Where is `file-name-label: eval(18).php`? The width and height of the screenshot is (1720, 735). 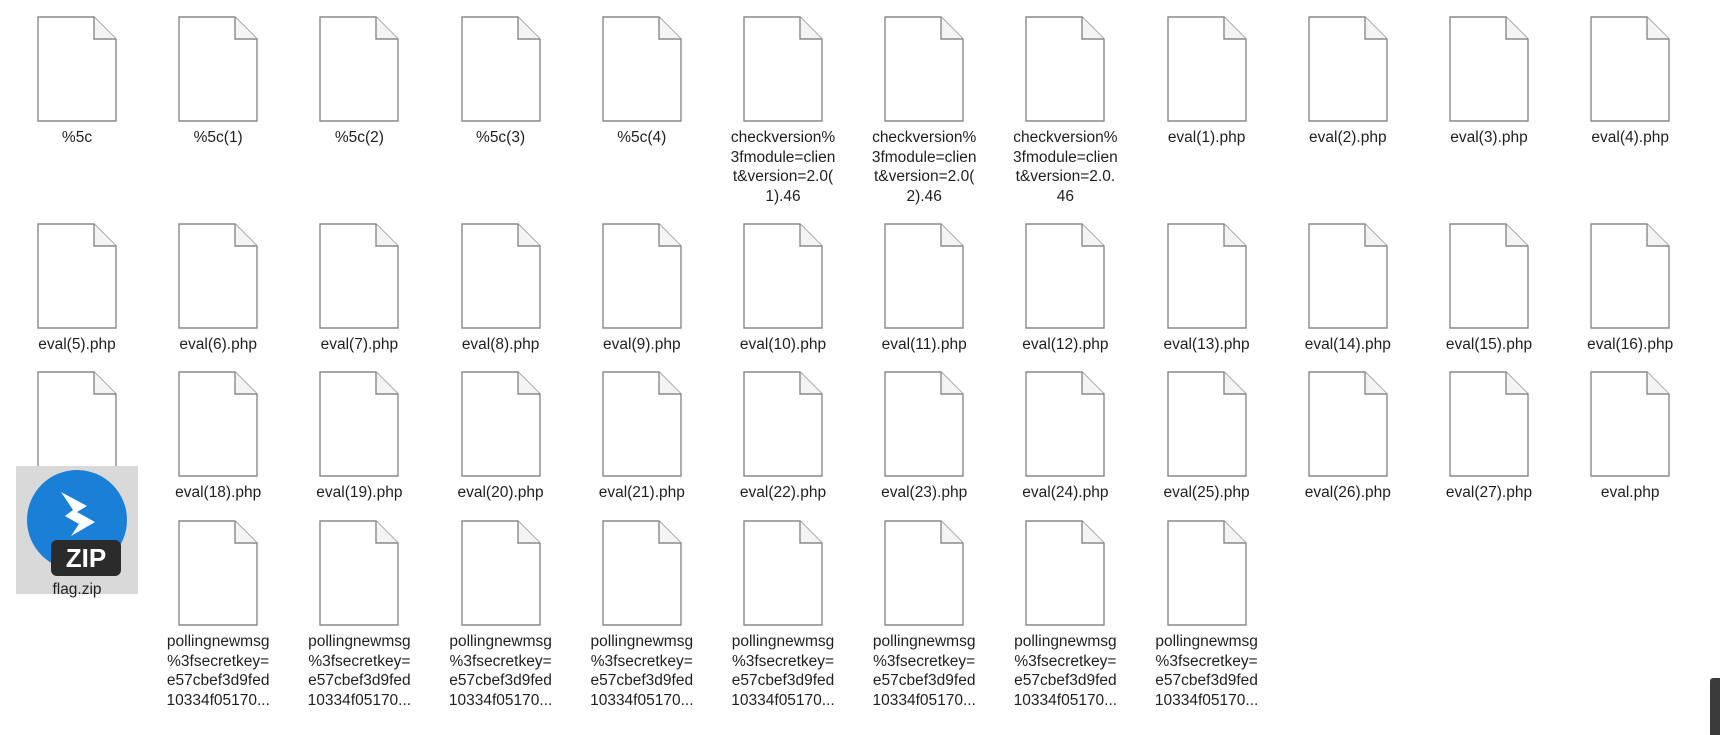 file-name-label: eval(18).php is located at coordinates (218, 492).